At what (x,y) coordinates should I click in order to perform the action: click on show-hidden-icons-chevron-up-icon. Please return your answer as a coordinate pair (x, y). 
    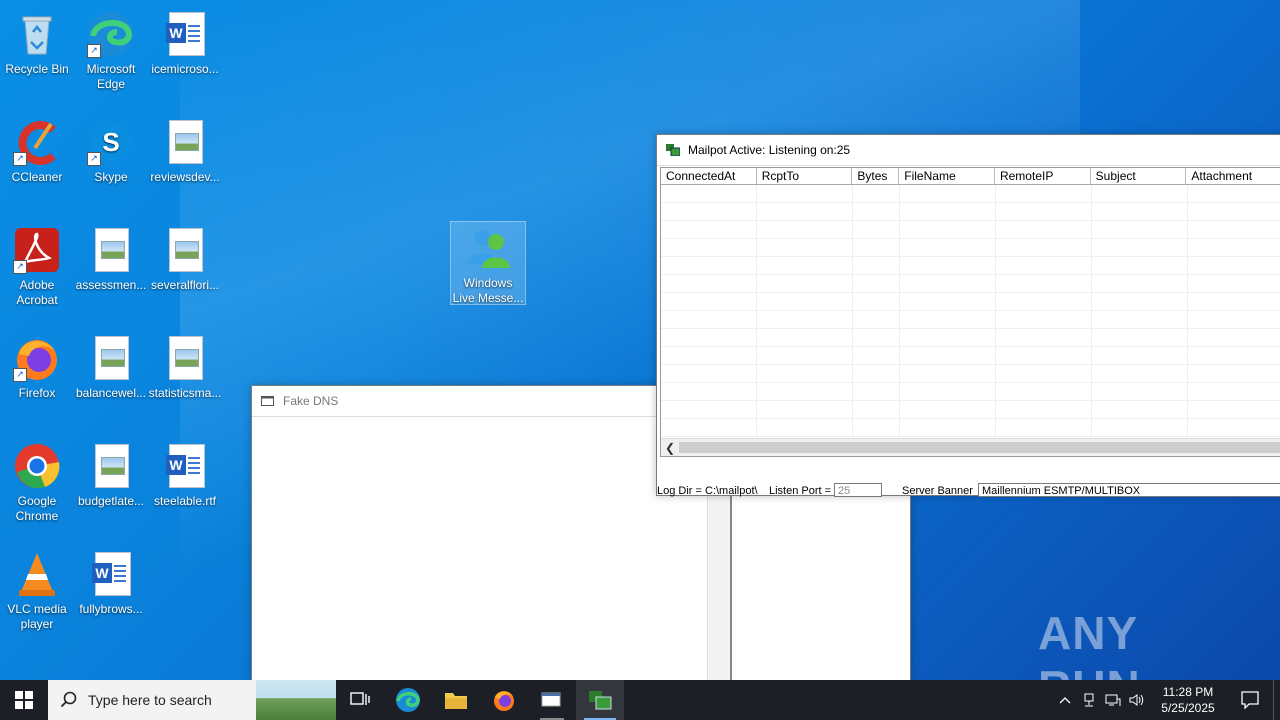
    Looking at the image, I should click on (1065, 700).